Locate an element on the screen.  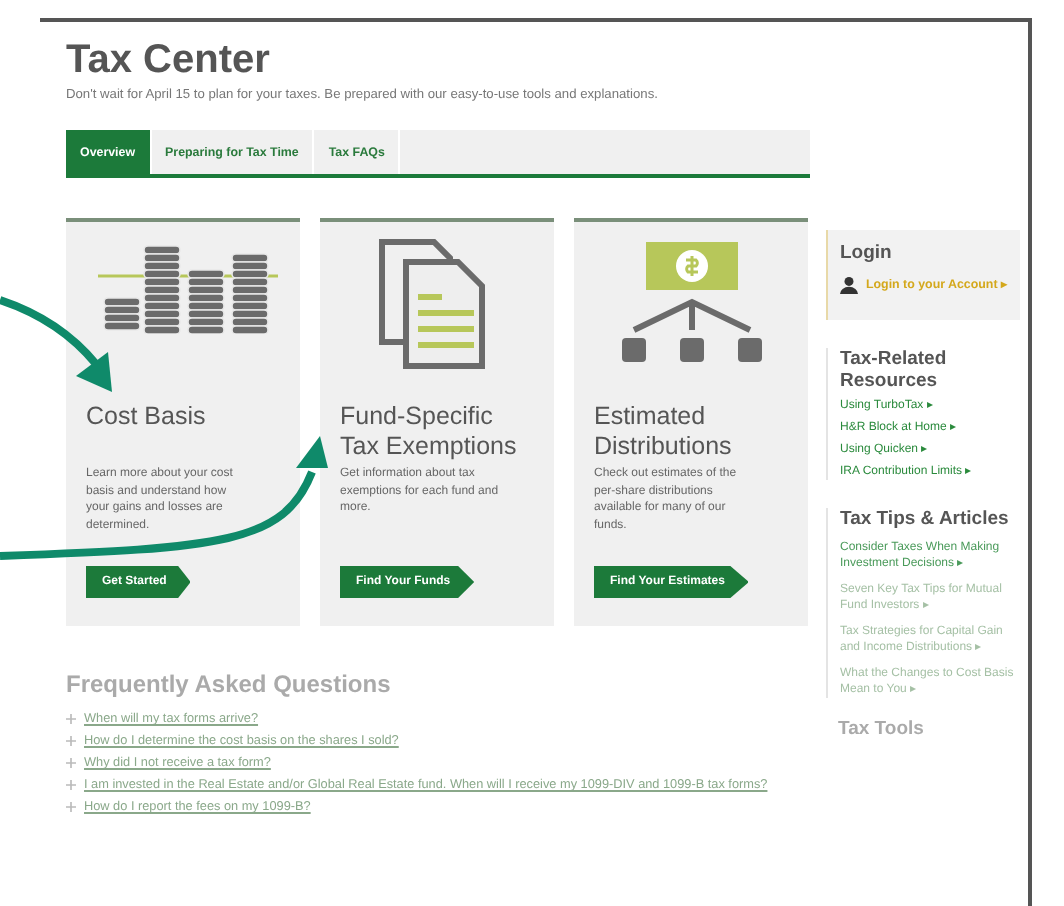
card-title: Cost Basis is located at coordinates (147, 418).